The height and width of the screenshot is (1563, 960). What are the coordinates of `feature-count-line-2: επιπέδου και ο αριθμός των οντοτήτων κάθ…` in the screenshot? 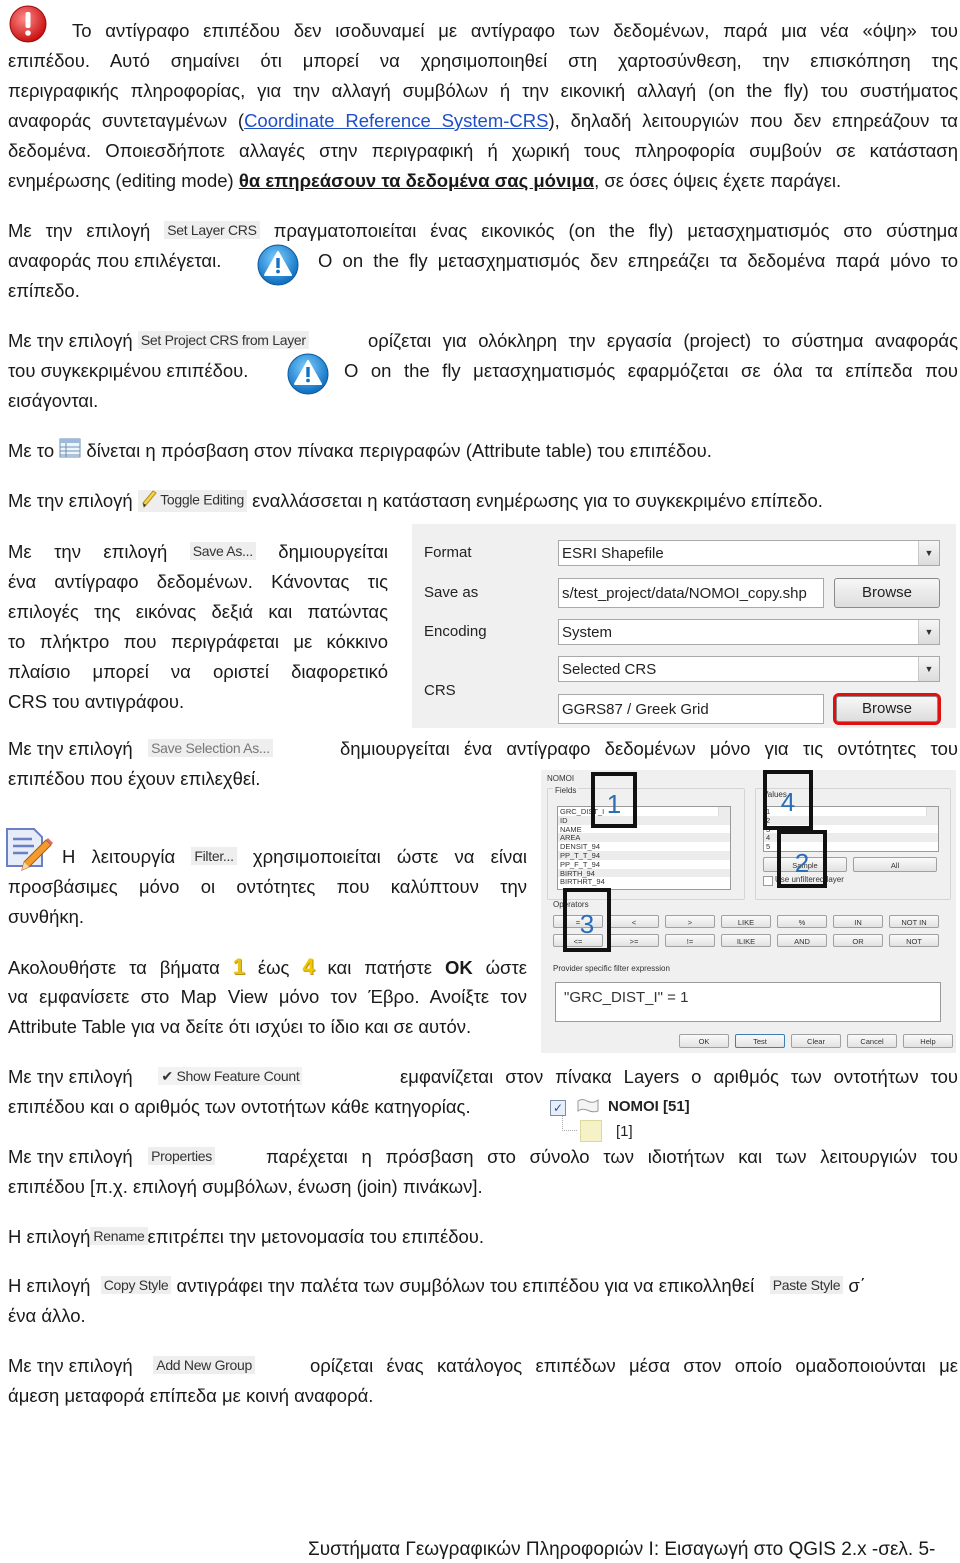 It's located at (239, 1106).